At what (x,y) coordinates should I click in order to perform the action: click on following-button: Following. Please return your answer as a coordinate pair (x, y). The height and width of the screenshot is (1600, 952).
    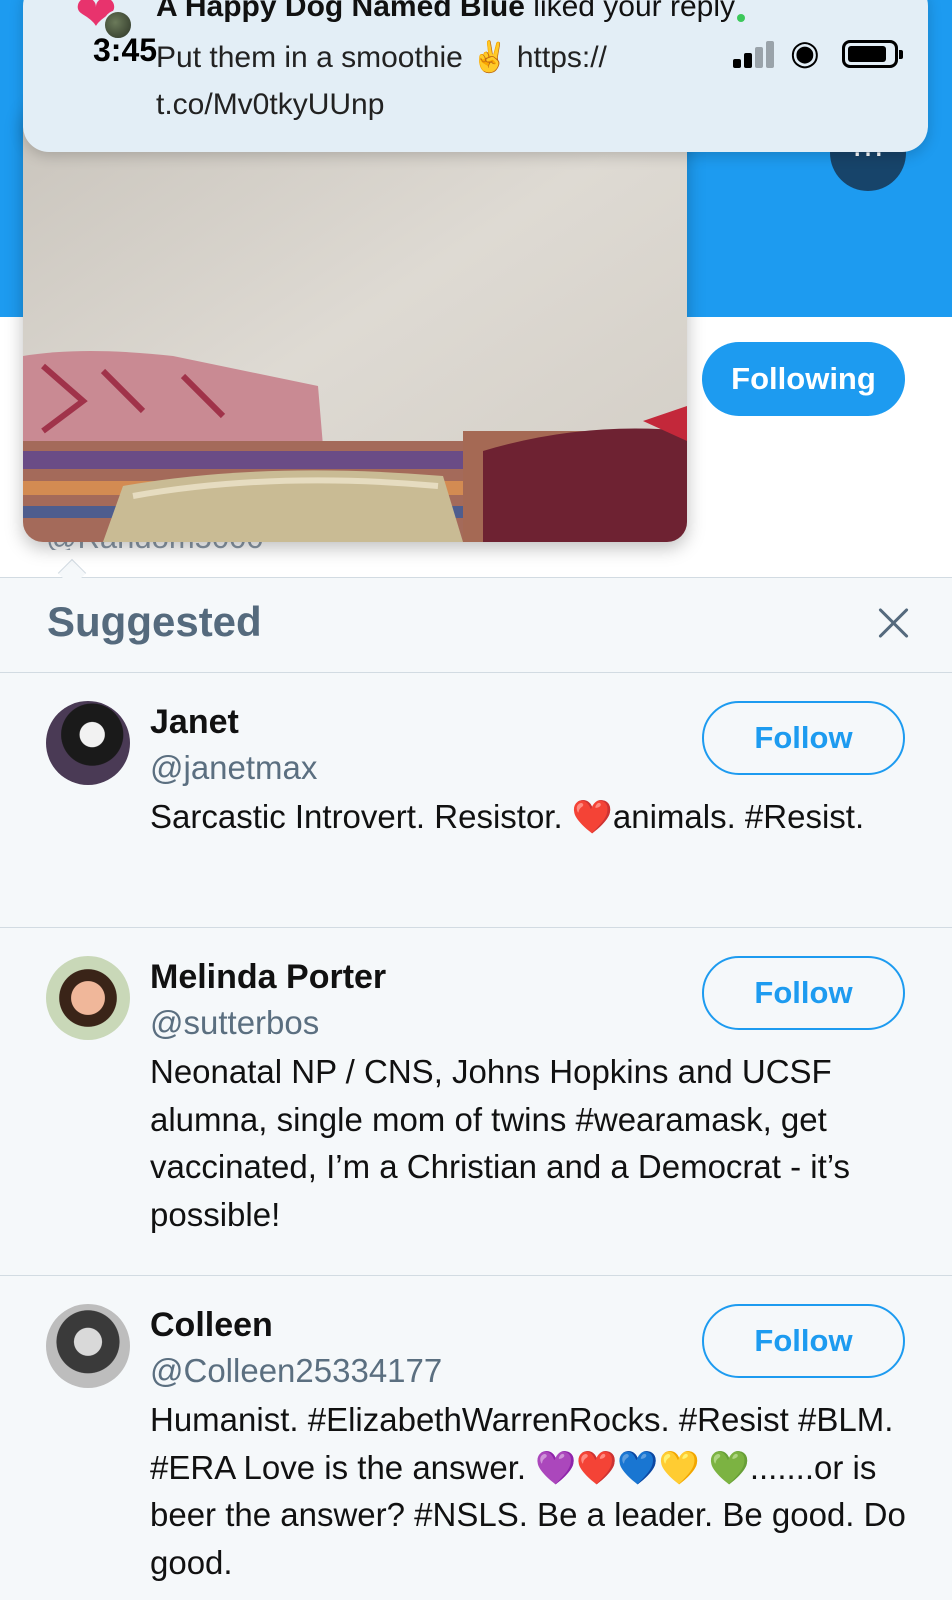
    Looking at the image, I should click on (803, 379).